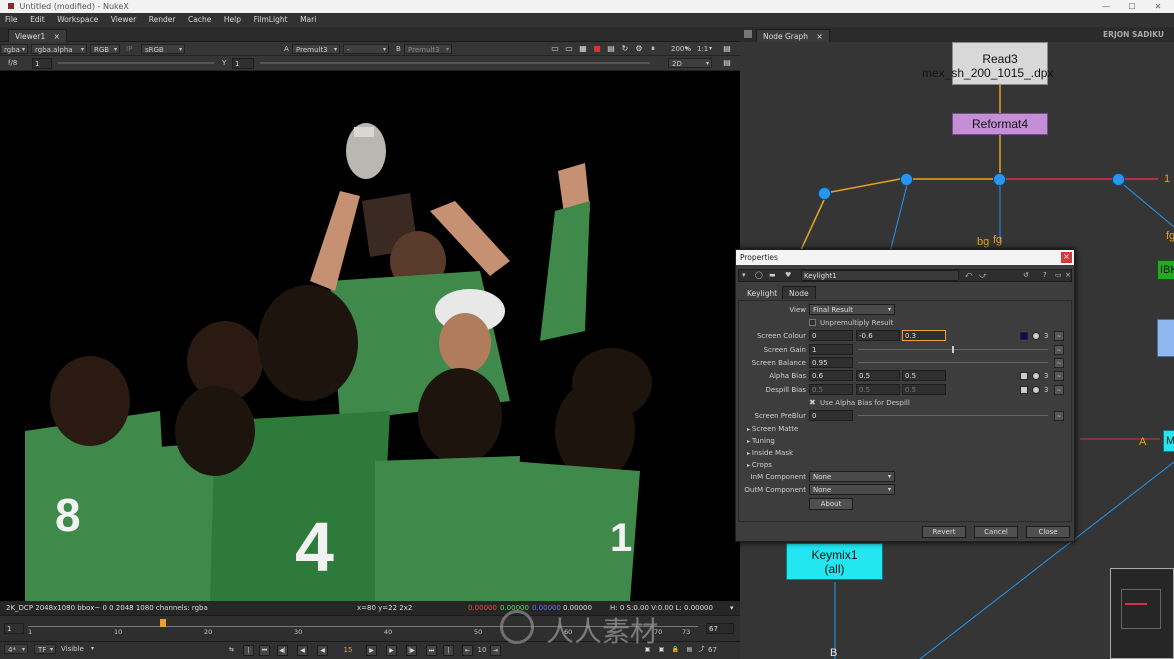 The image size is (1174, 659). I want to click on clip-warning-icon: ■, so click(597, 49).